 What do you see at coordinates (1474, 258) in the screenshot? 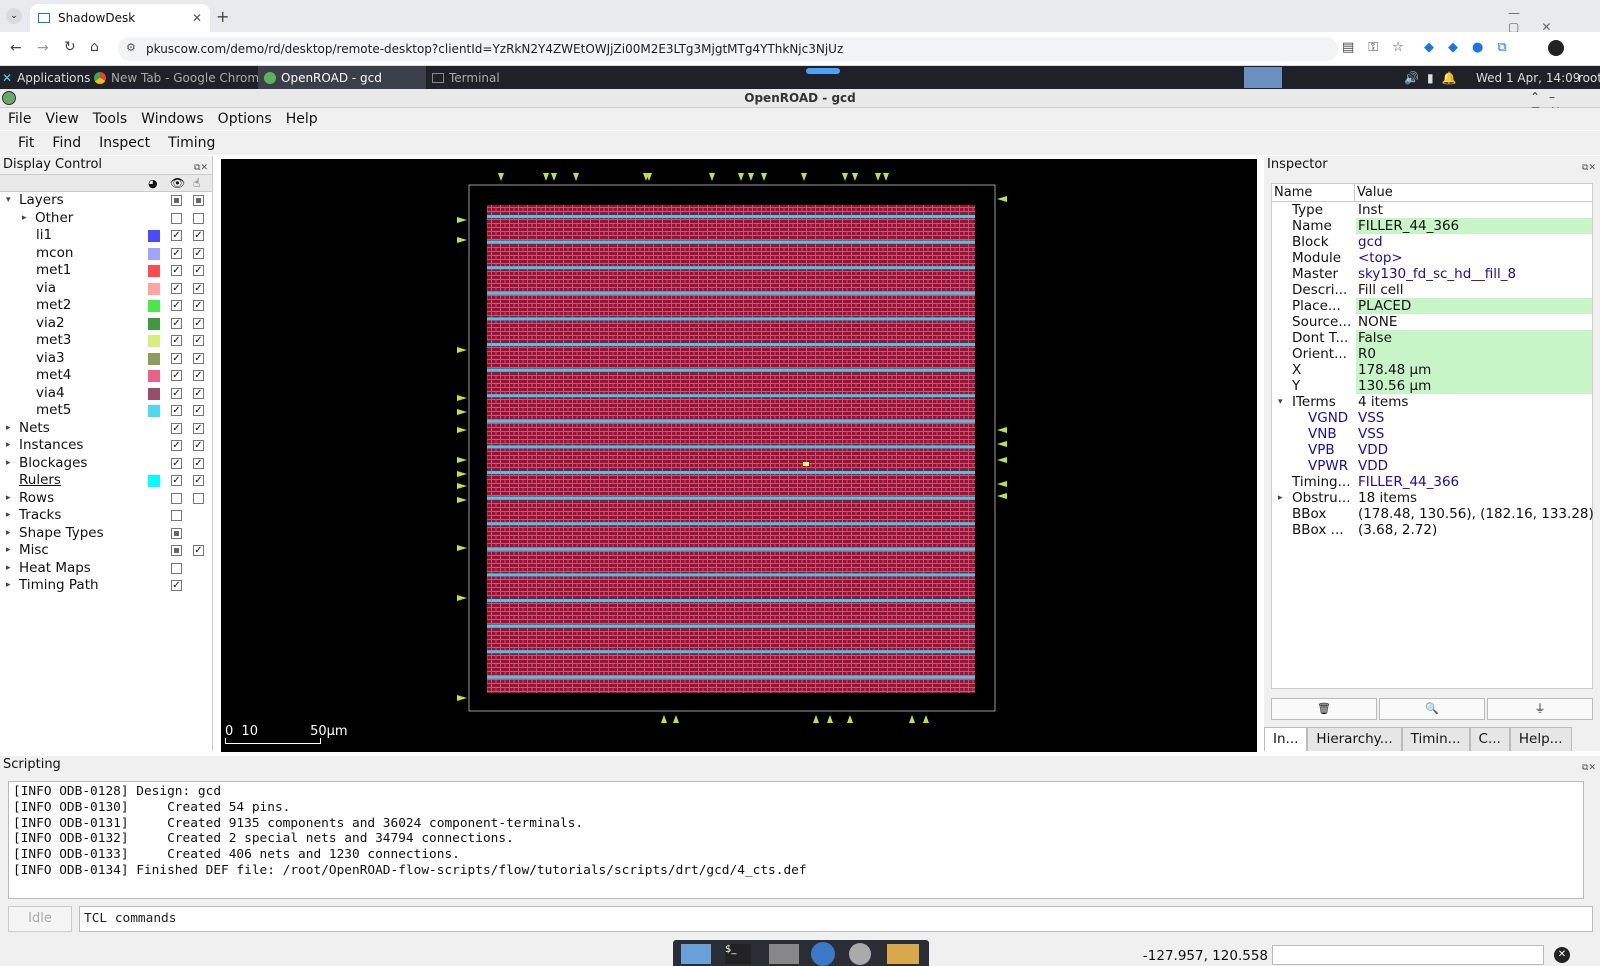
I see `property-value: <top>` at bounding box center [1474, 258].